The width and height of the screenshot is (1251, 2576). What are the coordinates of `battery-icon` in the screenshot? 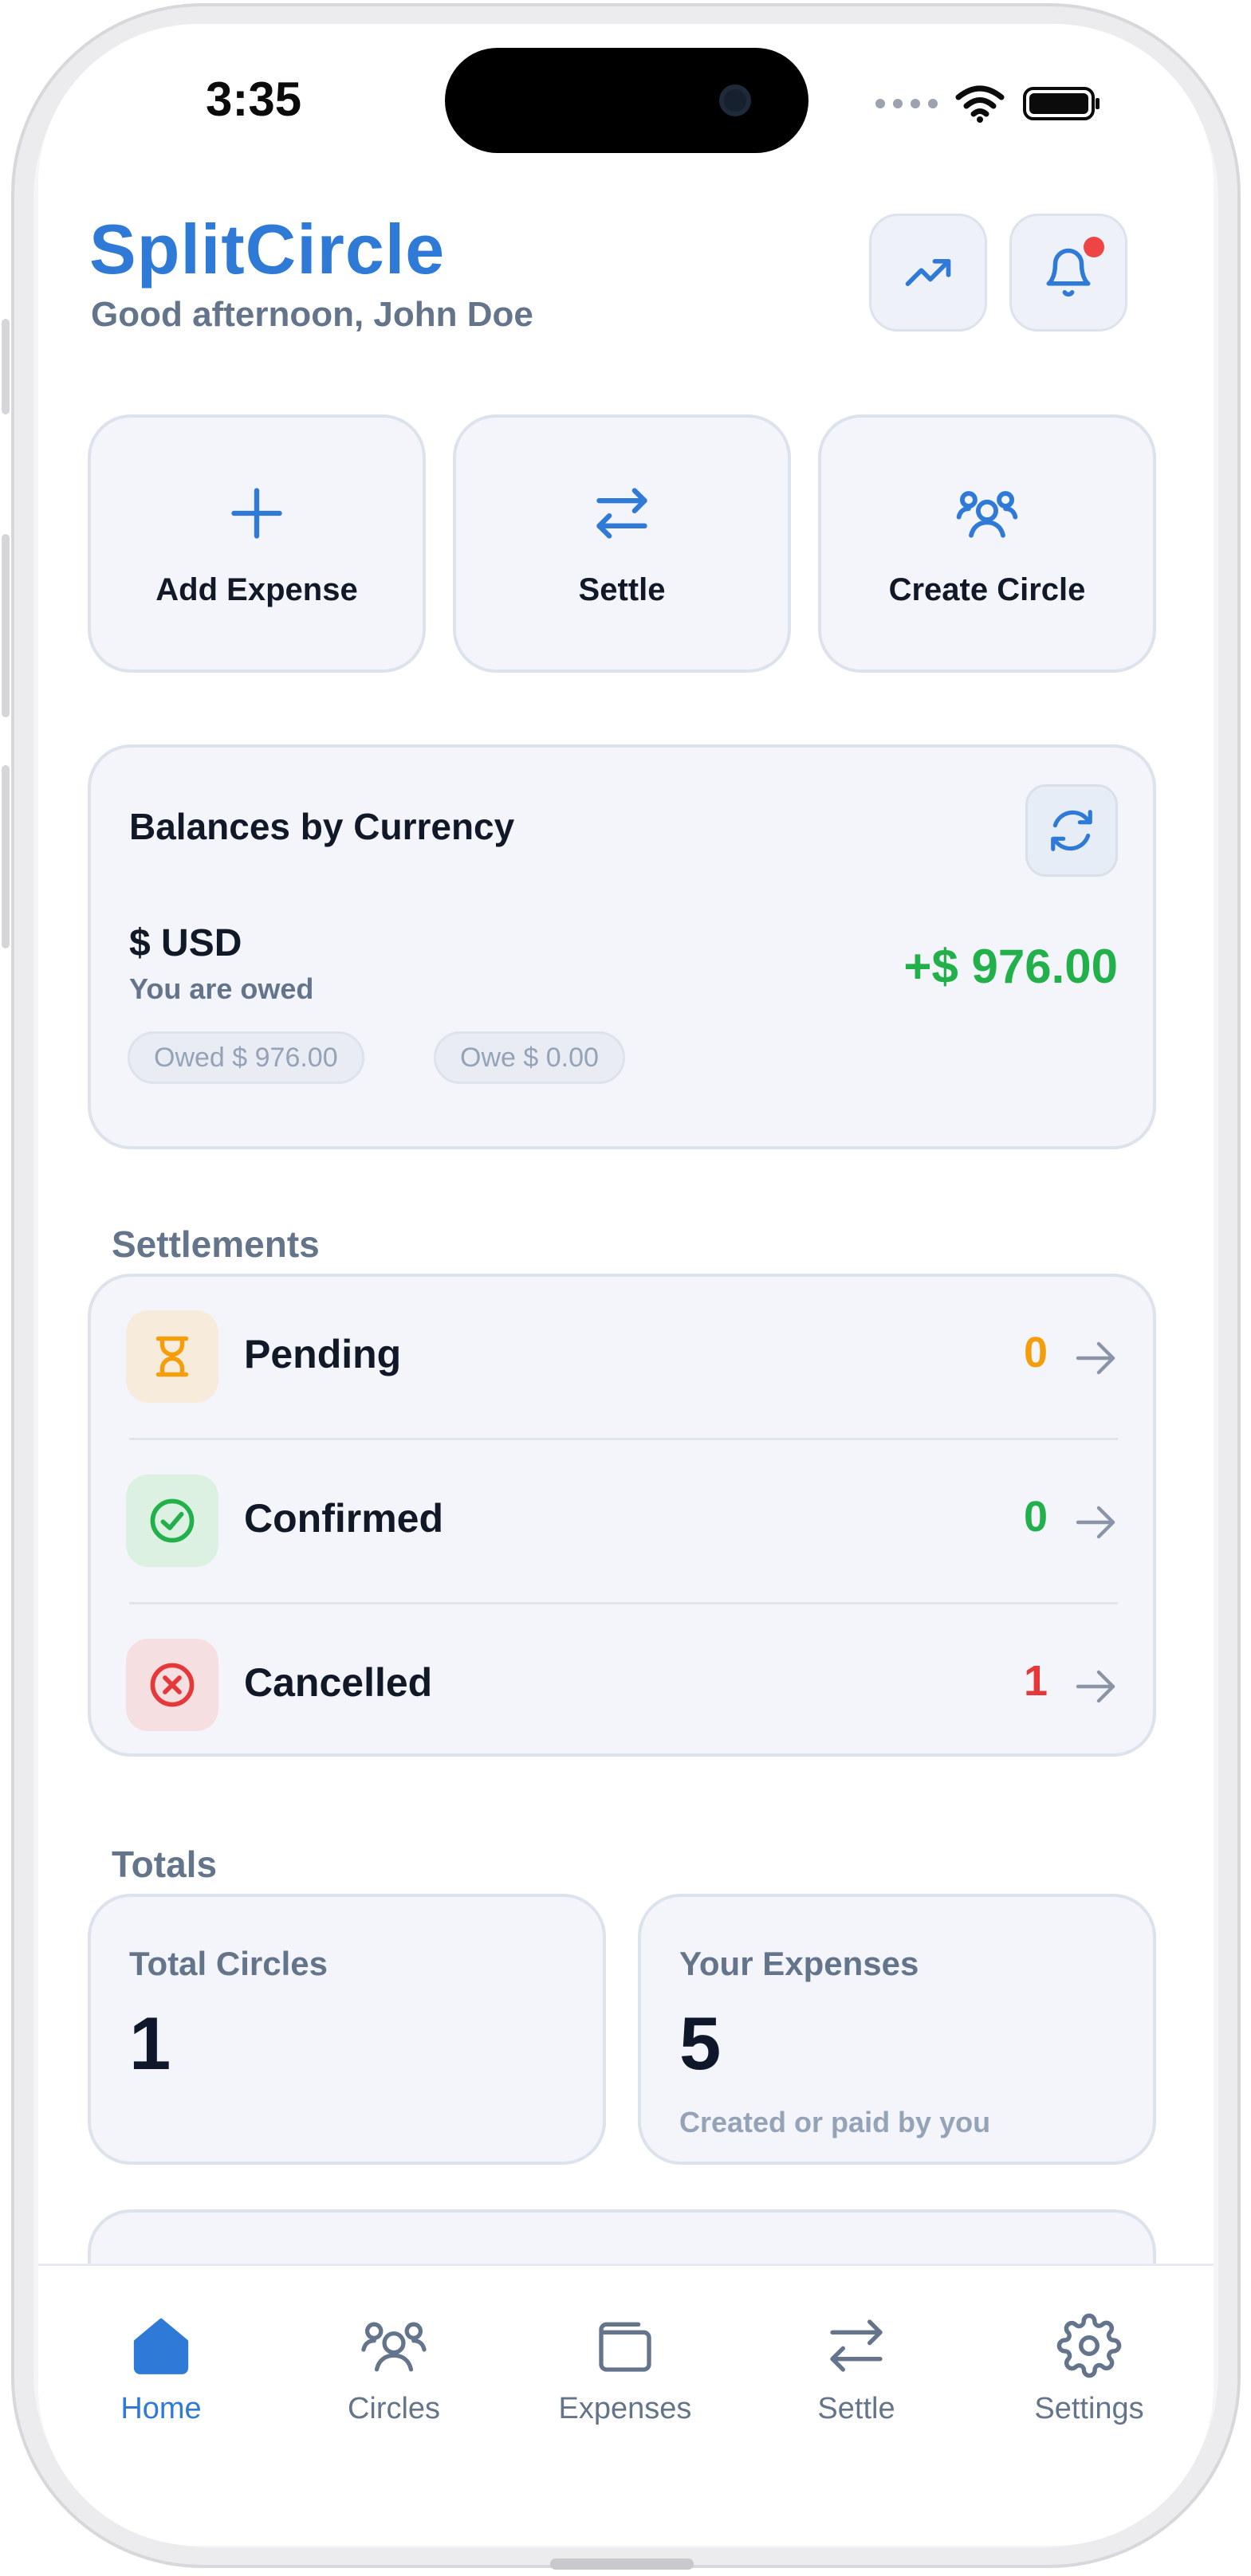 It's located at (1061, 104).